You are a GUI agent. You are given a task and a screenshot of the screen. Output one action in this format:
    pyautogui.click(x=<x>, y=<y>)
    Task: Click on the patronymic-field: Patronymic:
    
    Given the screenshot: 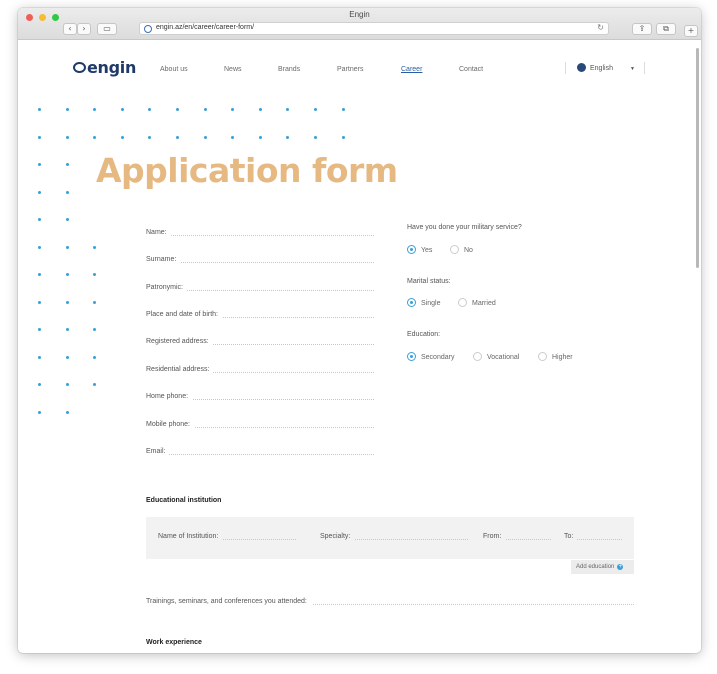 What is the action you would take?
    pyautogui.click(x=260, y=290)
    